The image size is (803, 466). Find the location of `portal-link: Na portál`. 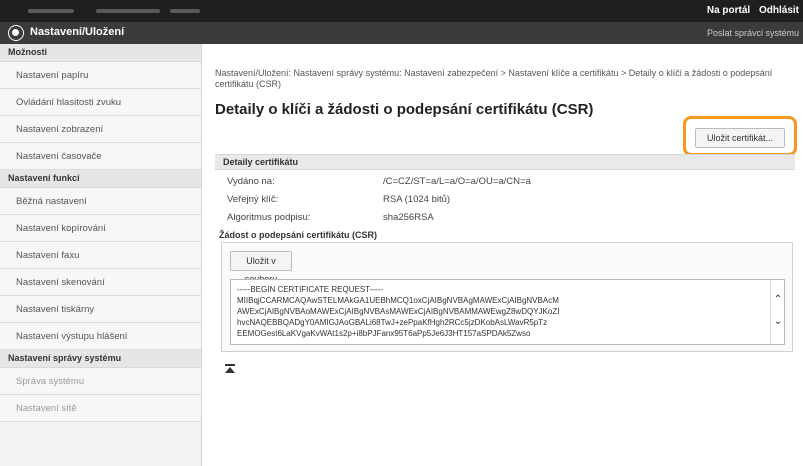

portal-link: Na portál is located at coordinates (728, 10).